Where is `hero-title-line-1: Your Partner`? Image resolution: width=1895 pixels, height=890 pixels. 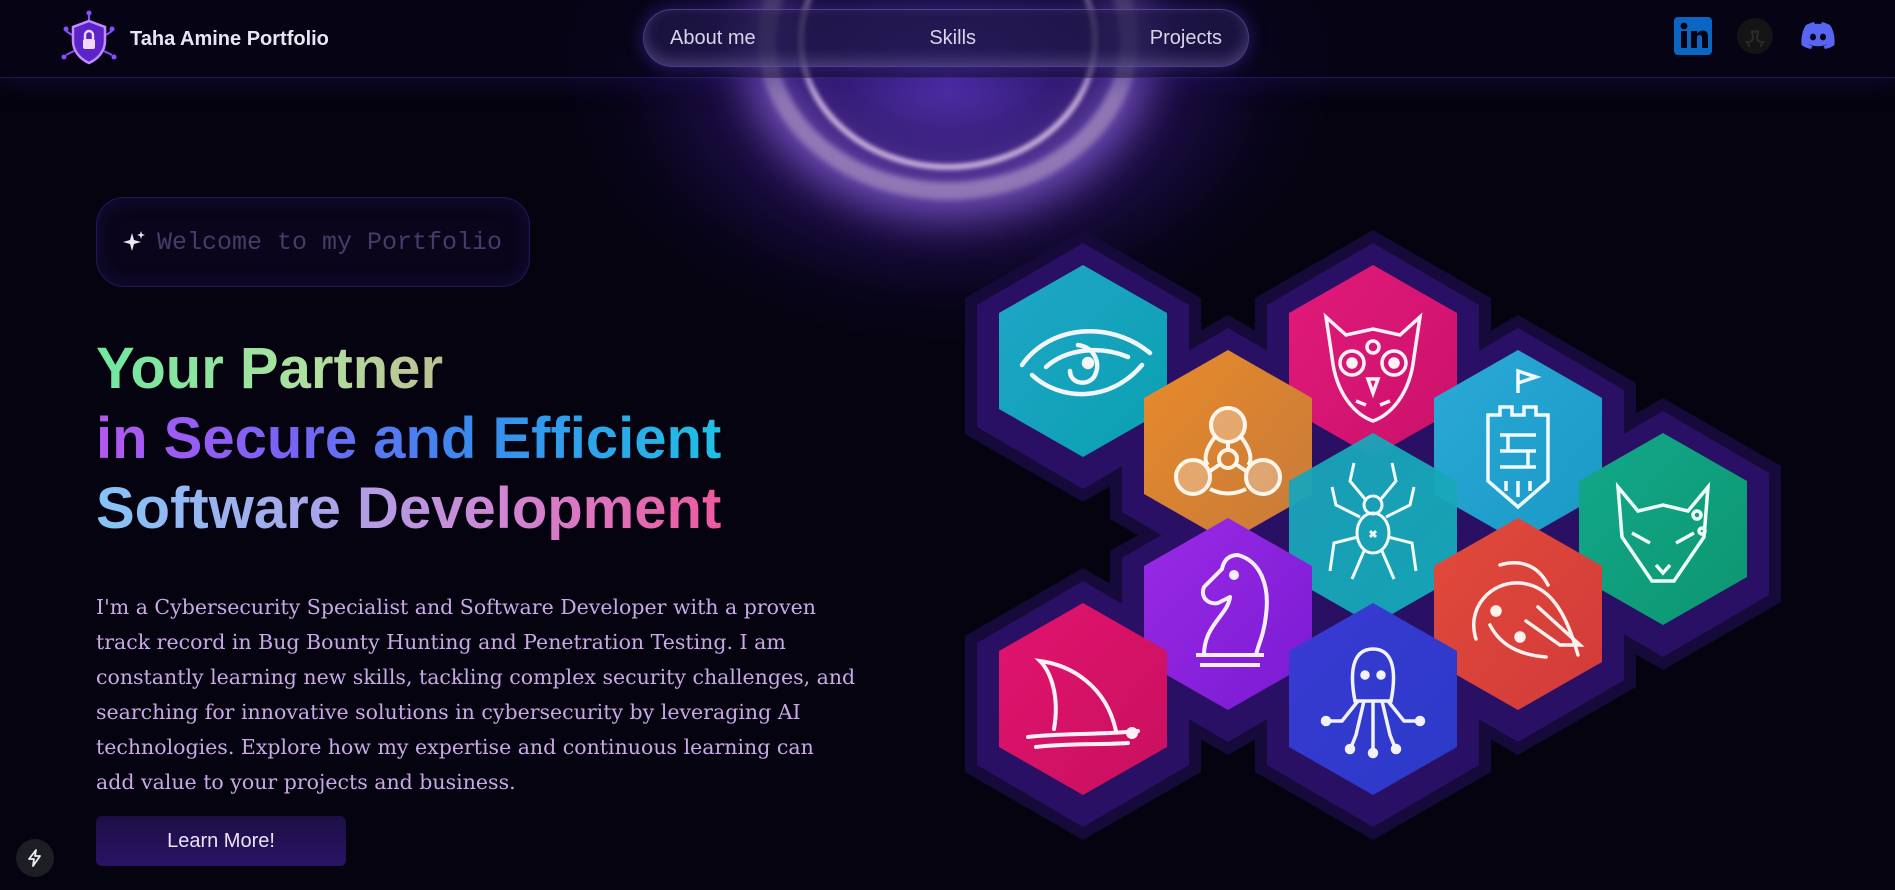 hero-title-line-1: Your Partner is located at coordinates (408, 369).